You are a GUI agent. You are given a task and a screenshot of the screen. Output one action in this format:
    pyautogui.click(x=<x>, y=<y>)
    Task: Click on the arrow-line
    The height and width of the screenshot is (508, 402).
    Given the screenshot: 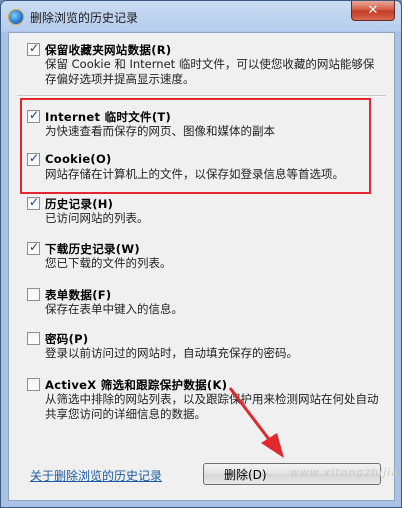 What is the action you would take?
    pyautogui.click(x=250, y=415)
    